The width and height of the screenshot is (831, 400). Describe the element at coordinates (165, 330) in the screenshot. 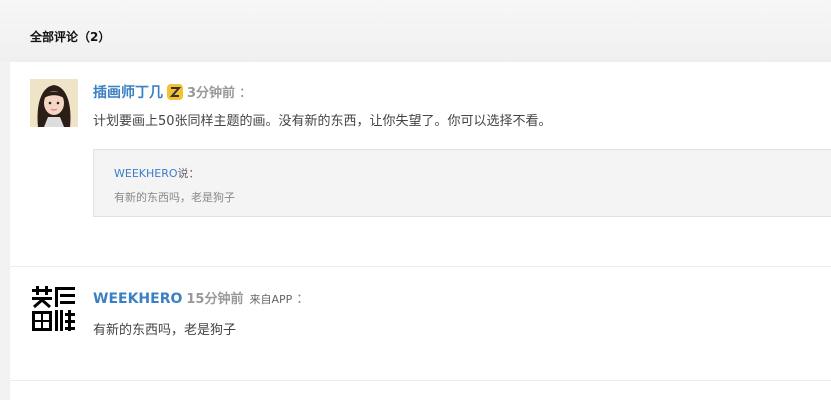

I see `comment-text: 有新的东西吗，老是狗子` at that location.